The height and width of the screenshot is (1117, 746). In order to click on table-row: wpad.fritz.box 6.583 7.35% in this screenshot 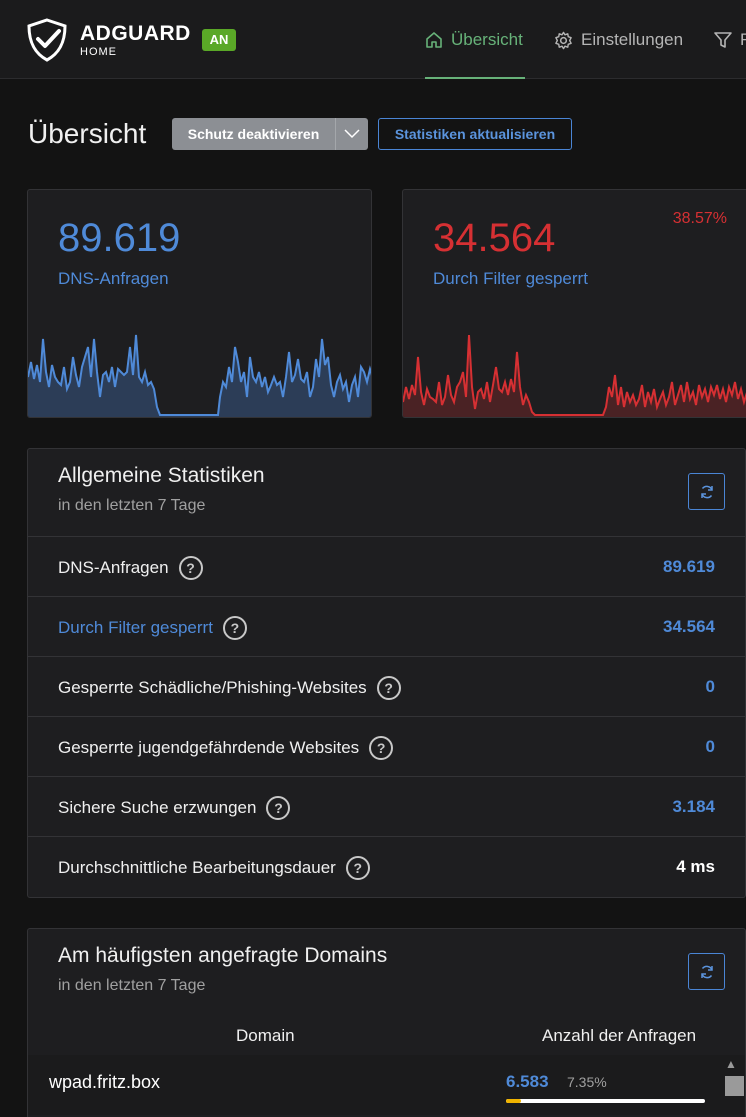, I will do `click(386, 1085)`.